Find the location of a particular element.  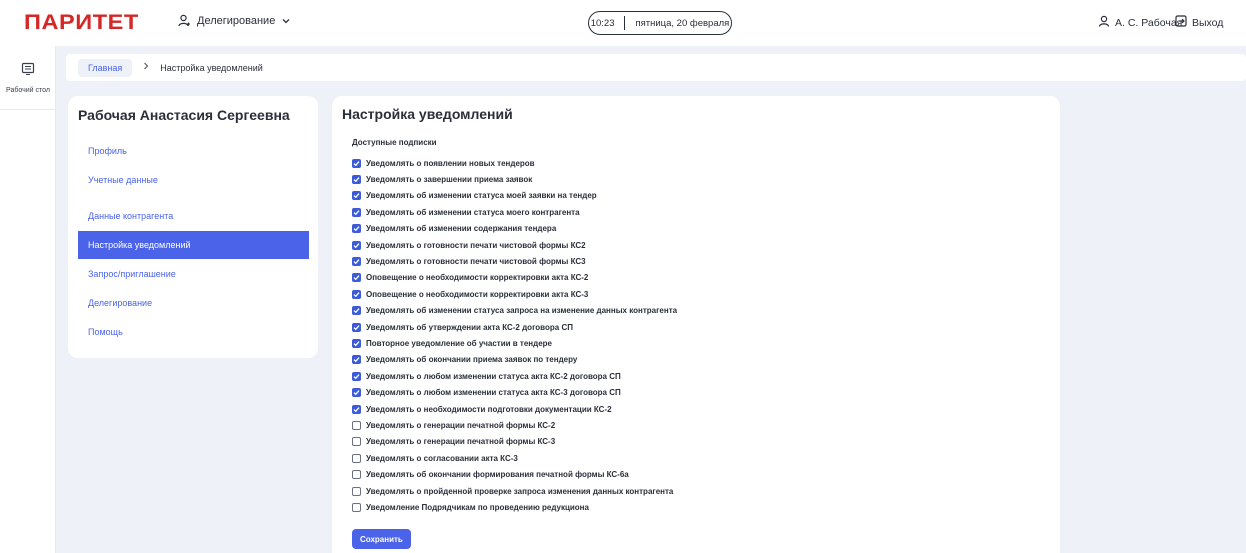

side-item-delegation: Делегирование is located at coordinates (193, 303).